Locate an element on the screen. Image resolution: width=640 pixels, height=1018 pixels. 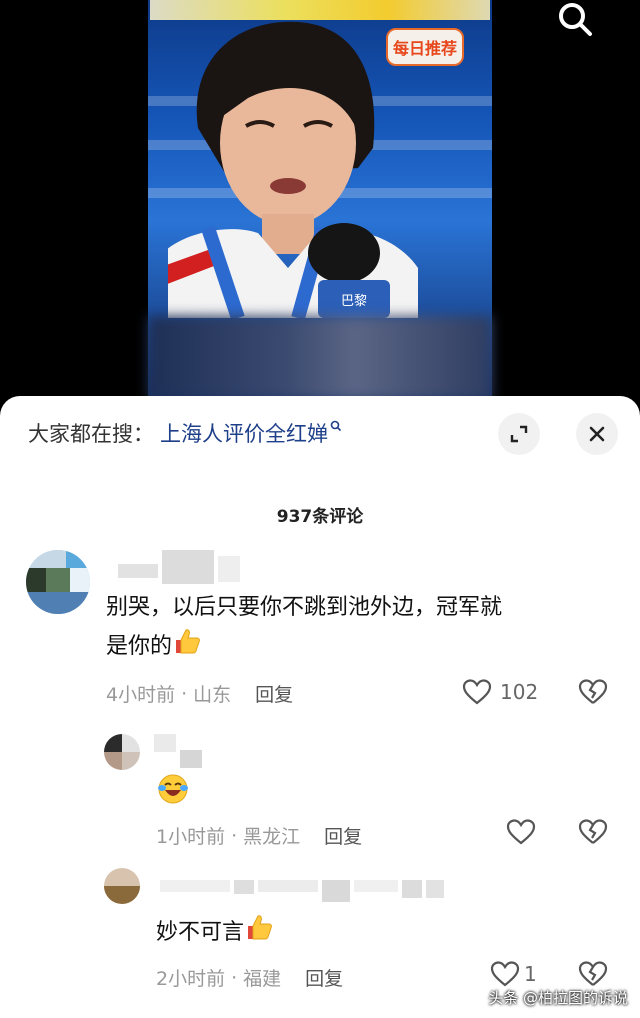
recommend-badge: 每日推荐 is located at coordinates (425, 47).